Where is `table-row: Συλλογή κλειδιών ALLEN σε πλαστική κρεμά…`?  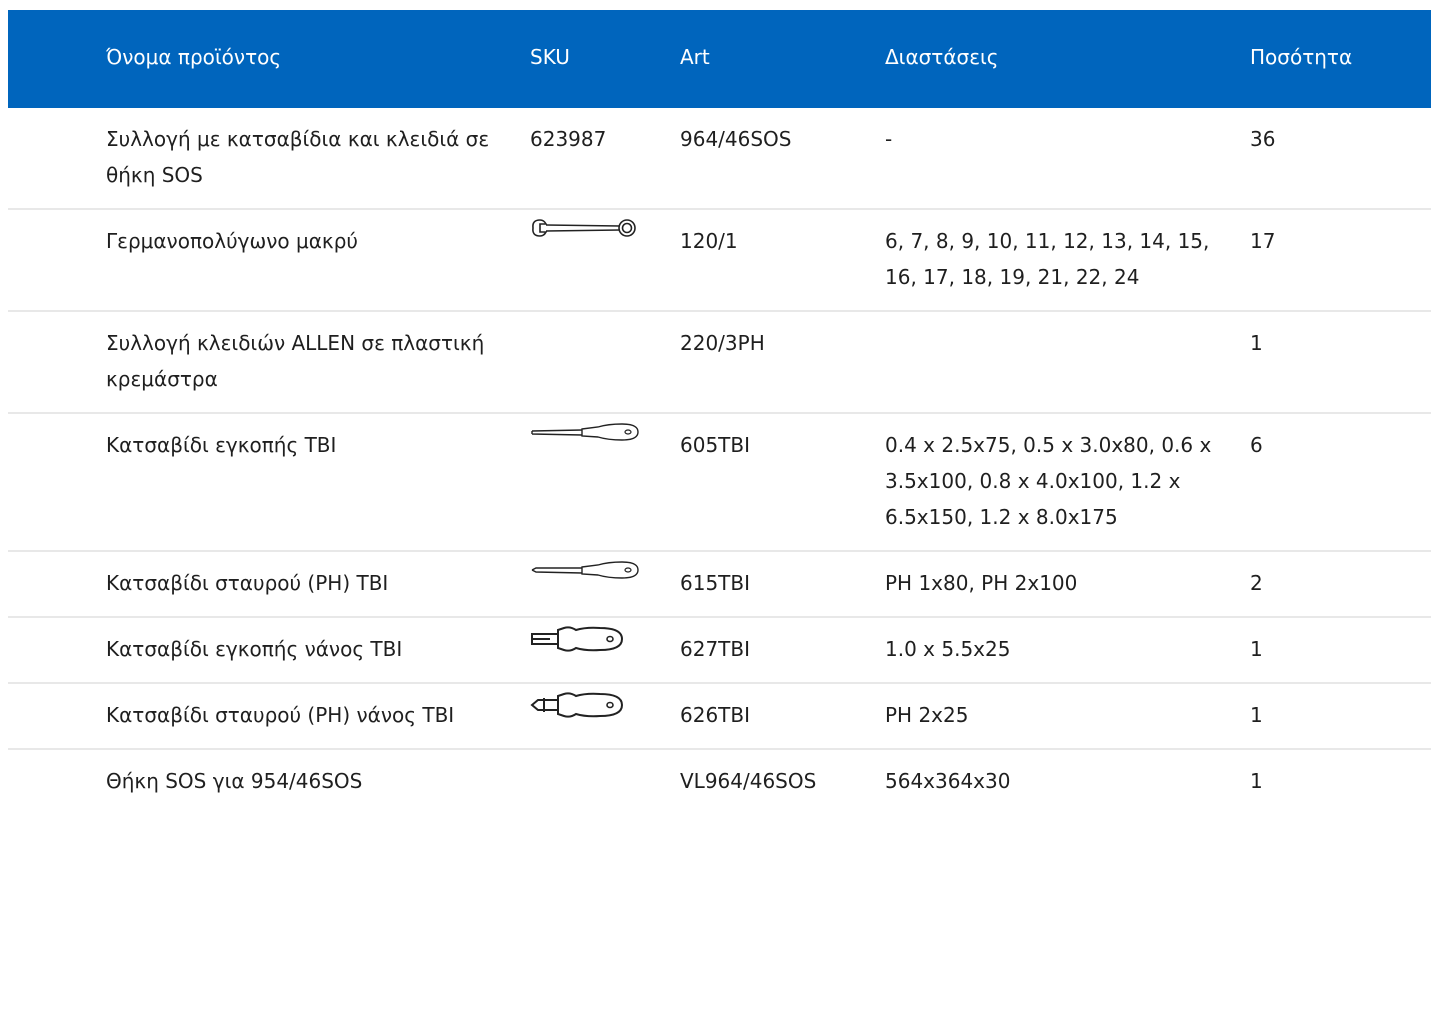
table-row: Συλλογή κλειδιών ALLEN σε πλαστική κρεμά… is located at coordinates (719, 363).